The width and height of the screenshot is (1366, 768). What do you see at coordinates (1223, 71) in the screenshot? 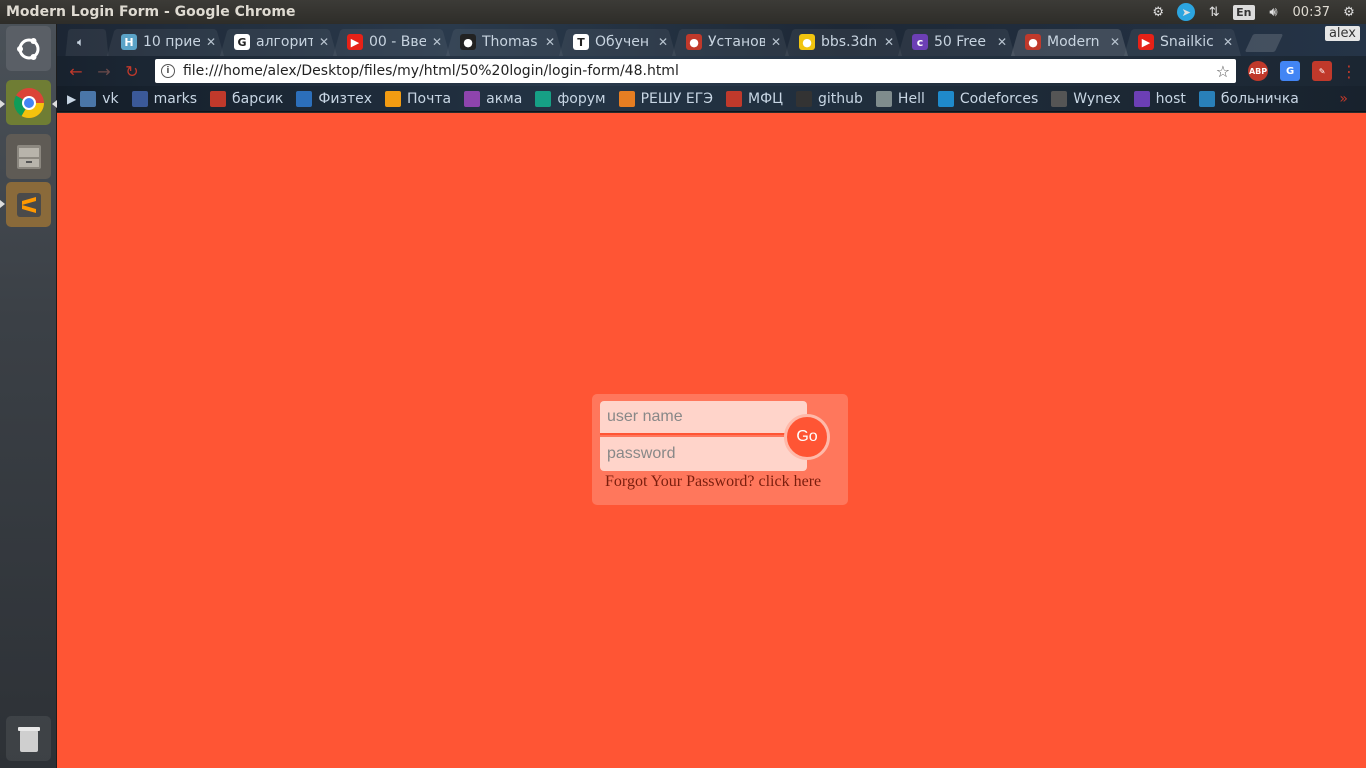
I see `bookmark-star-icon: ☆` at bounding box center [1223, 71].